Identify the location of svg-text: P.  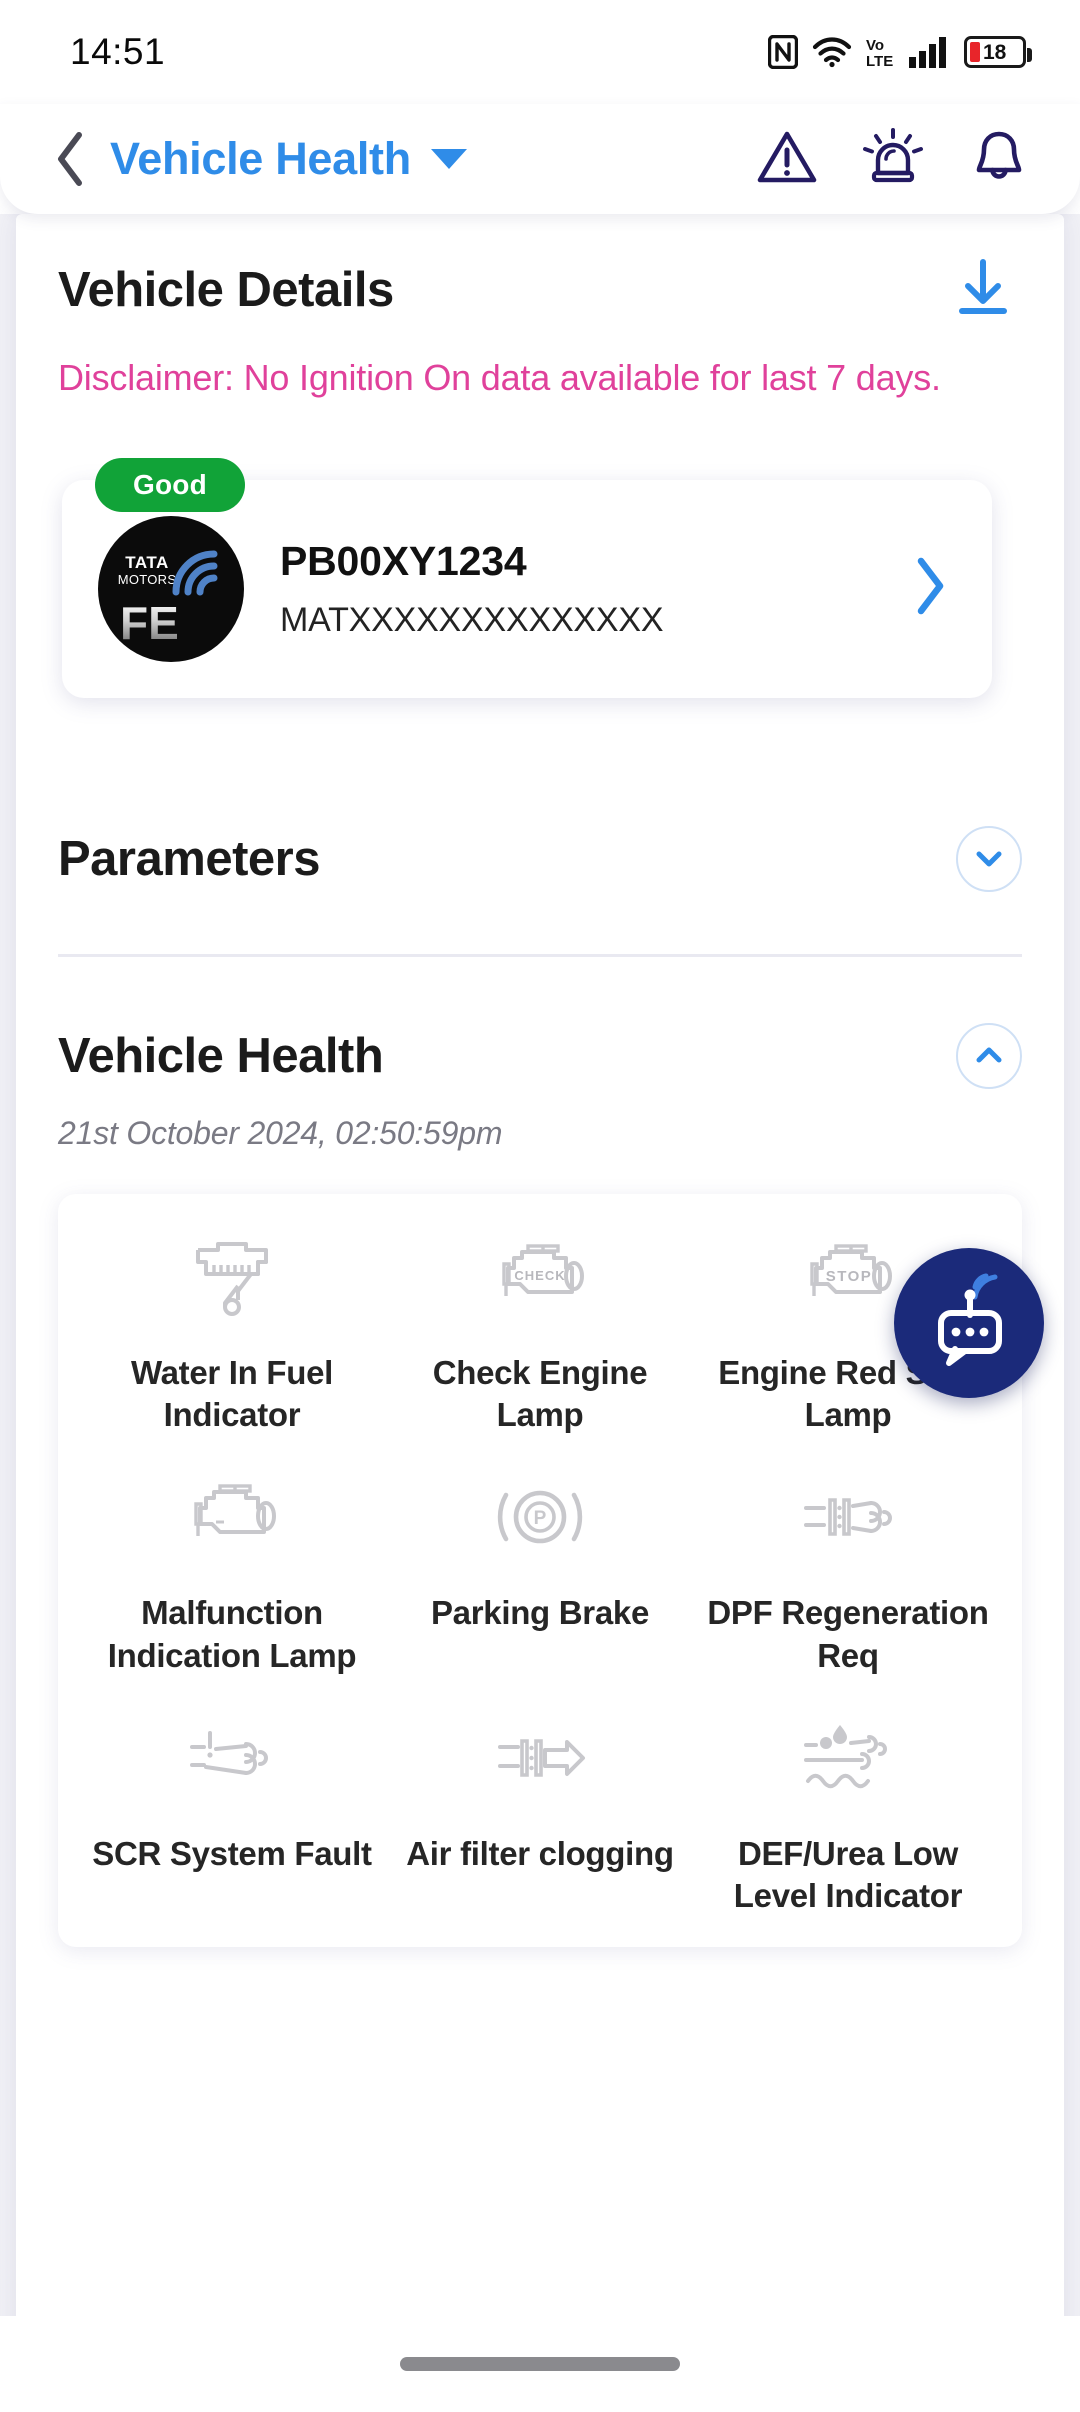
(540, 1518).